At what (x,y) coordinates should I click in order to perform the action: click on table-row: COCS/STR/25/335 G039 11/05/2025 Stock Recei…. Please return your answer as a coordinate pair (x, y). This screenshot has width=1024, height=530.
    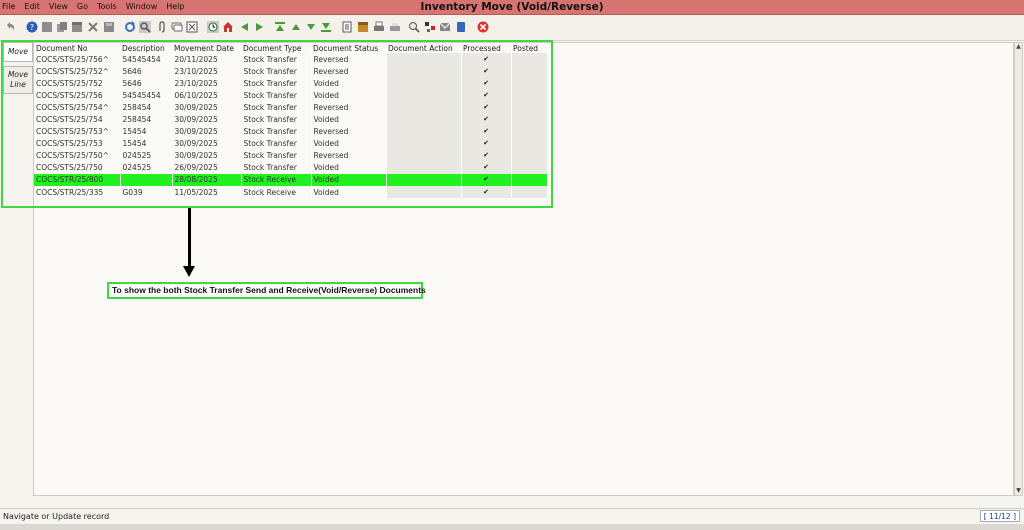
    Looking at the image, I should click on (291, 192).